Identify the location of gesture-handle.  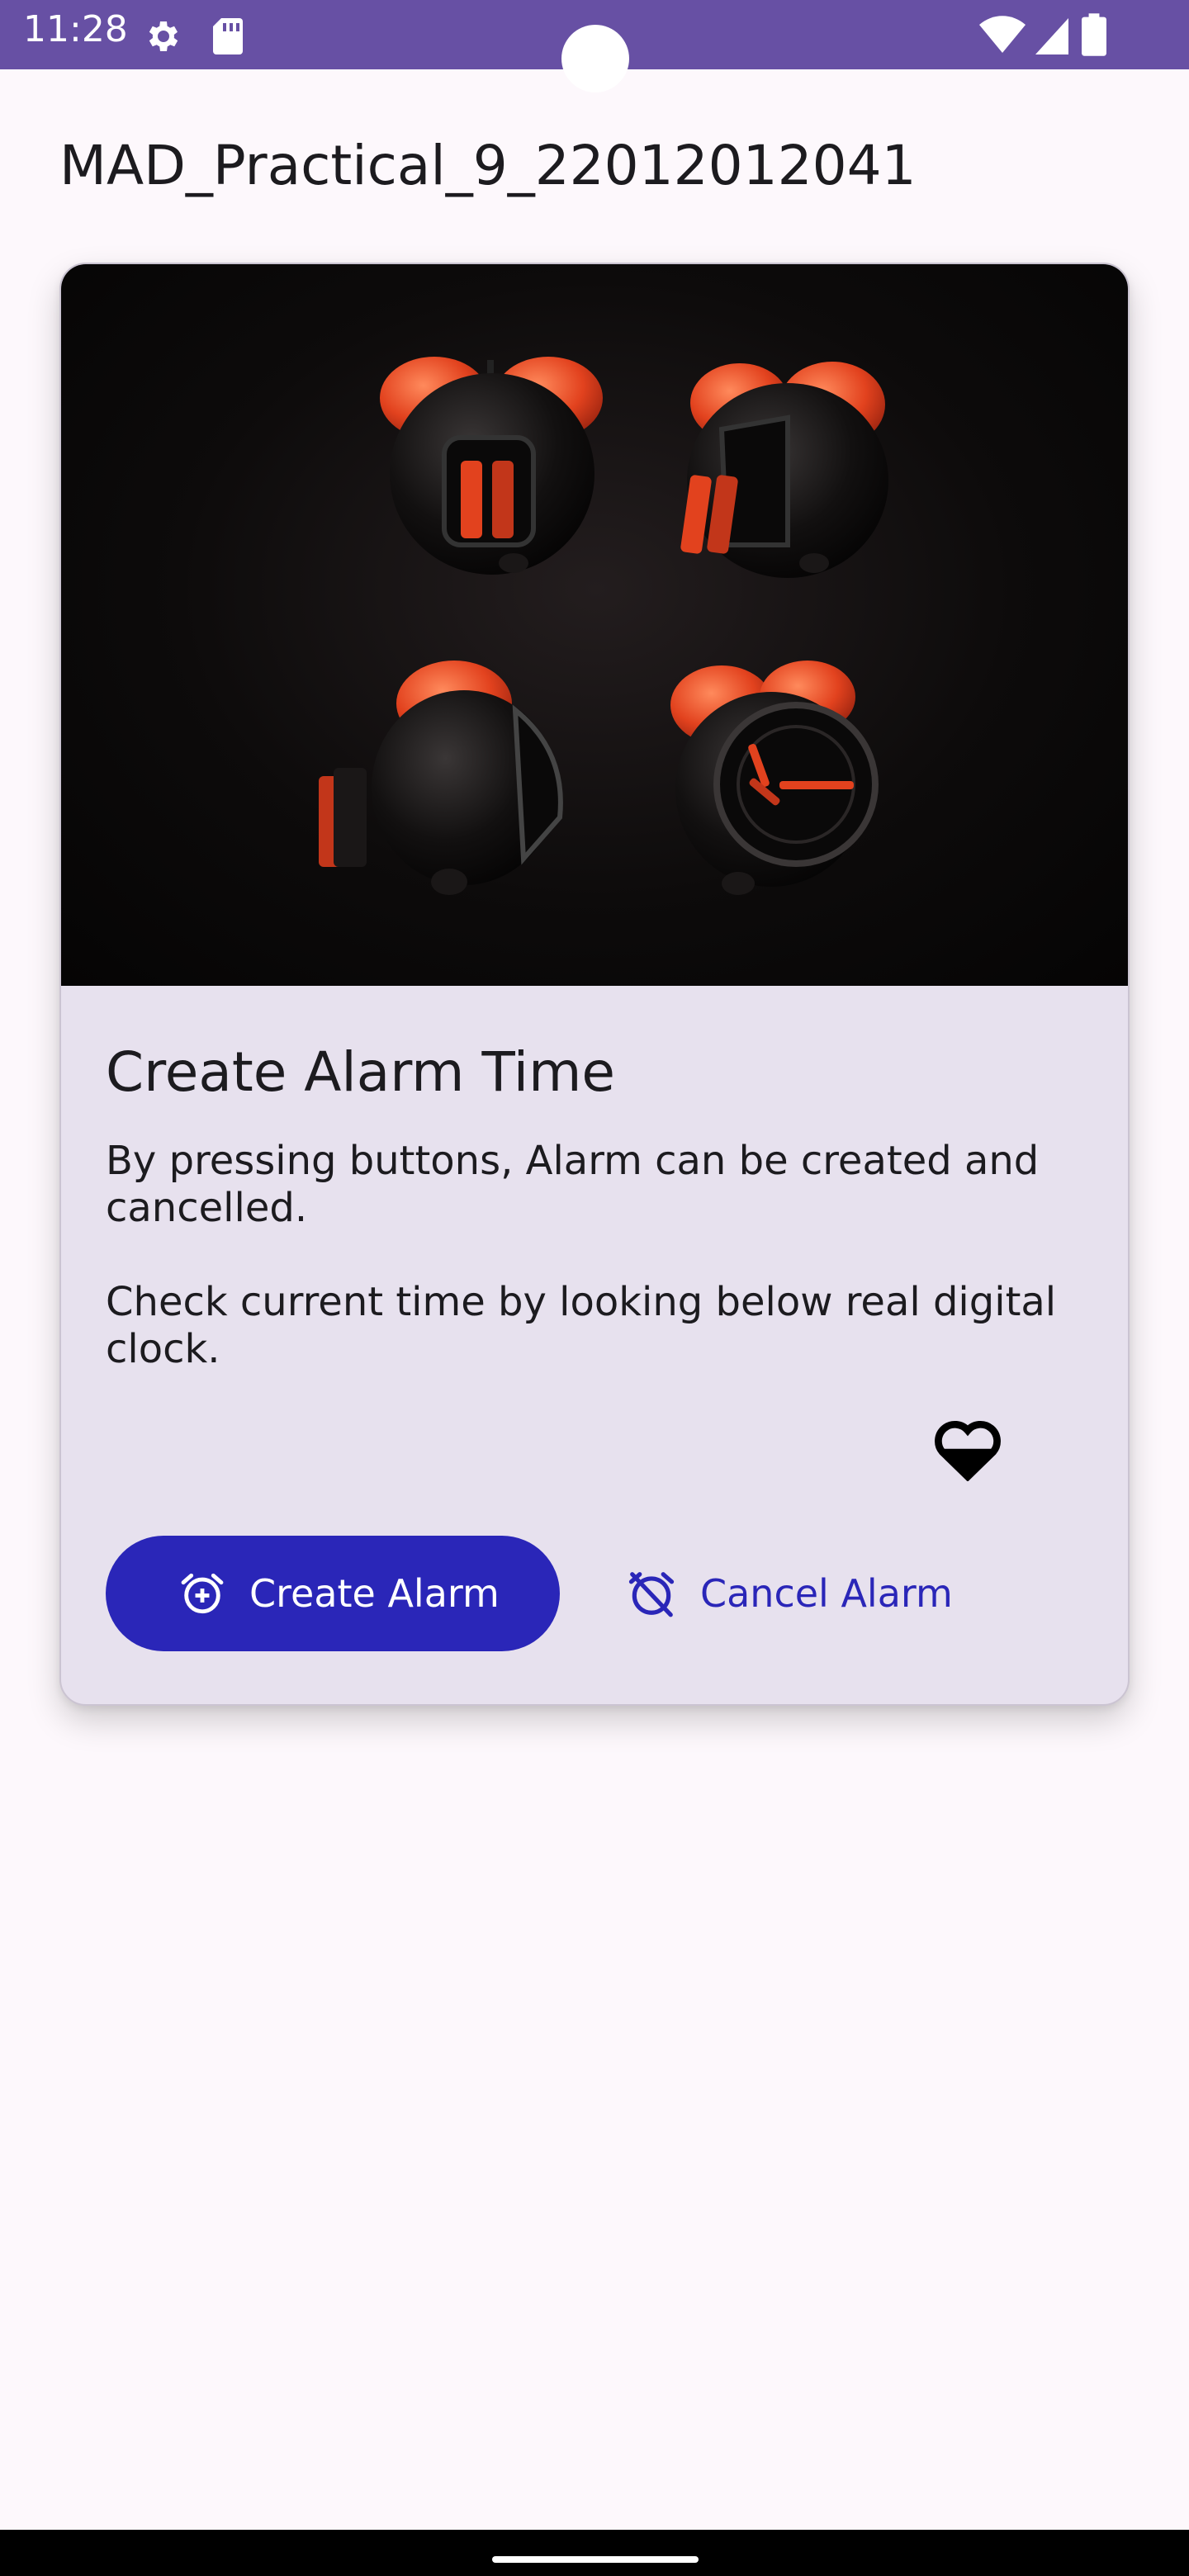
(595, 2559).